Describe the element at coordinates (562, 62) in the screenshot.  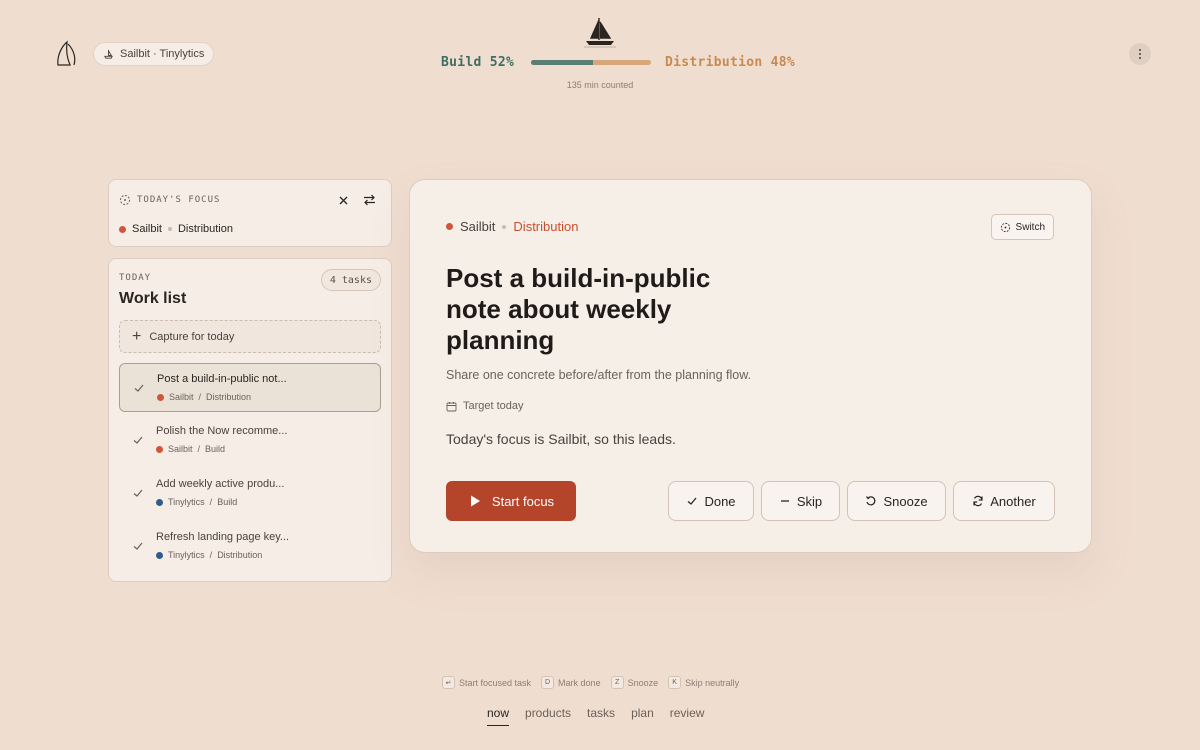
I see `balance-bar-build-fill` at that location.